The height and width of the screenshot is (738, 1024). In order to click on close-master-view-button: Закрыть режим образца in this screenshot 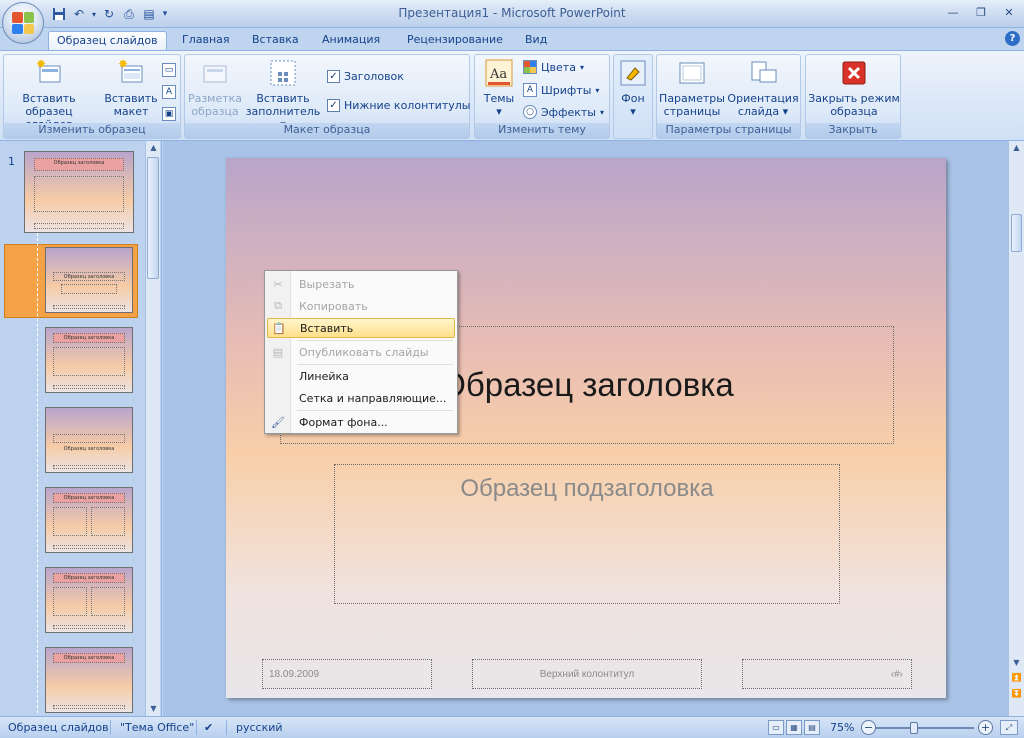, I will do `click(854, 88)`.